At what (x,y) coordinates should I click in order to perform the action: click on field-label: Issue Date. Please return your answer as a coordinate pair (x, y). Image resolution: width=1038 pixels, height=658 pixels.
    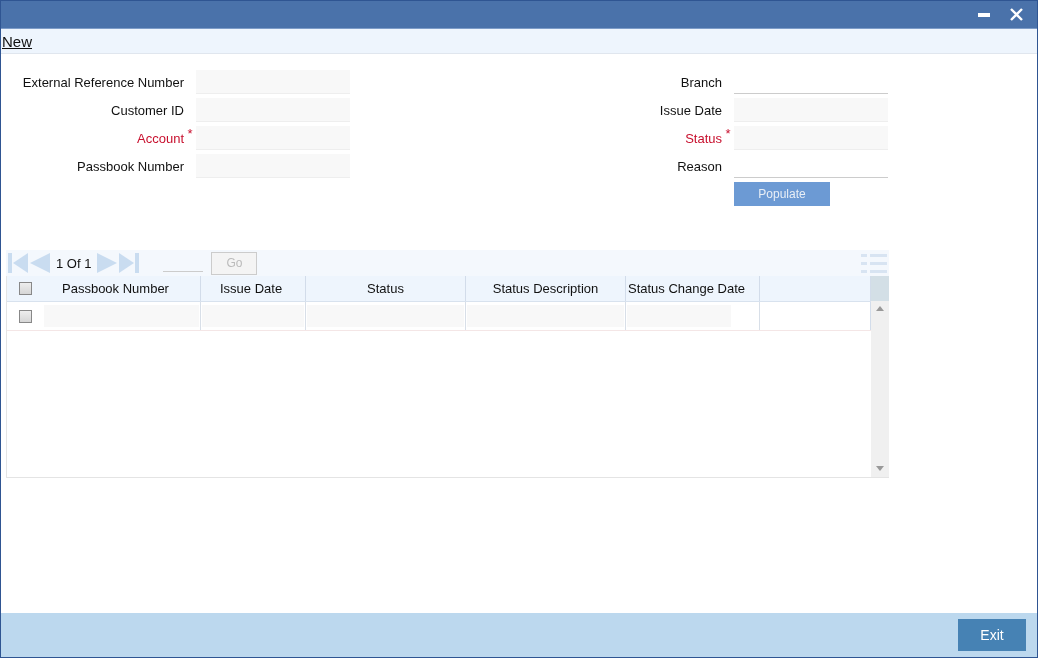
    Looking at the image, I should click on (690, 110).